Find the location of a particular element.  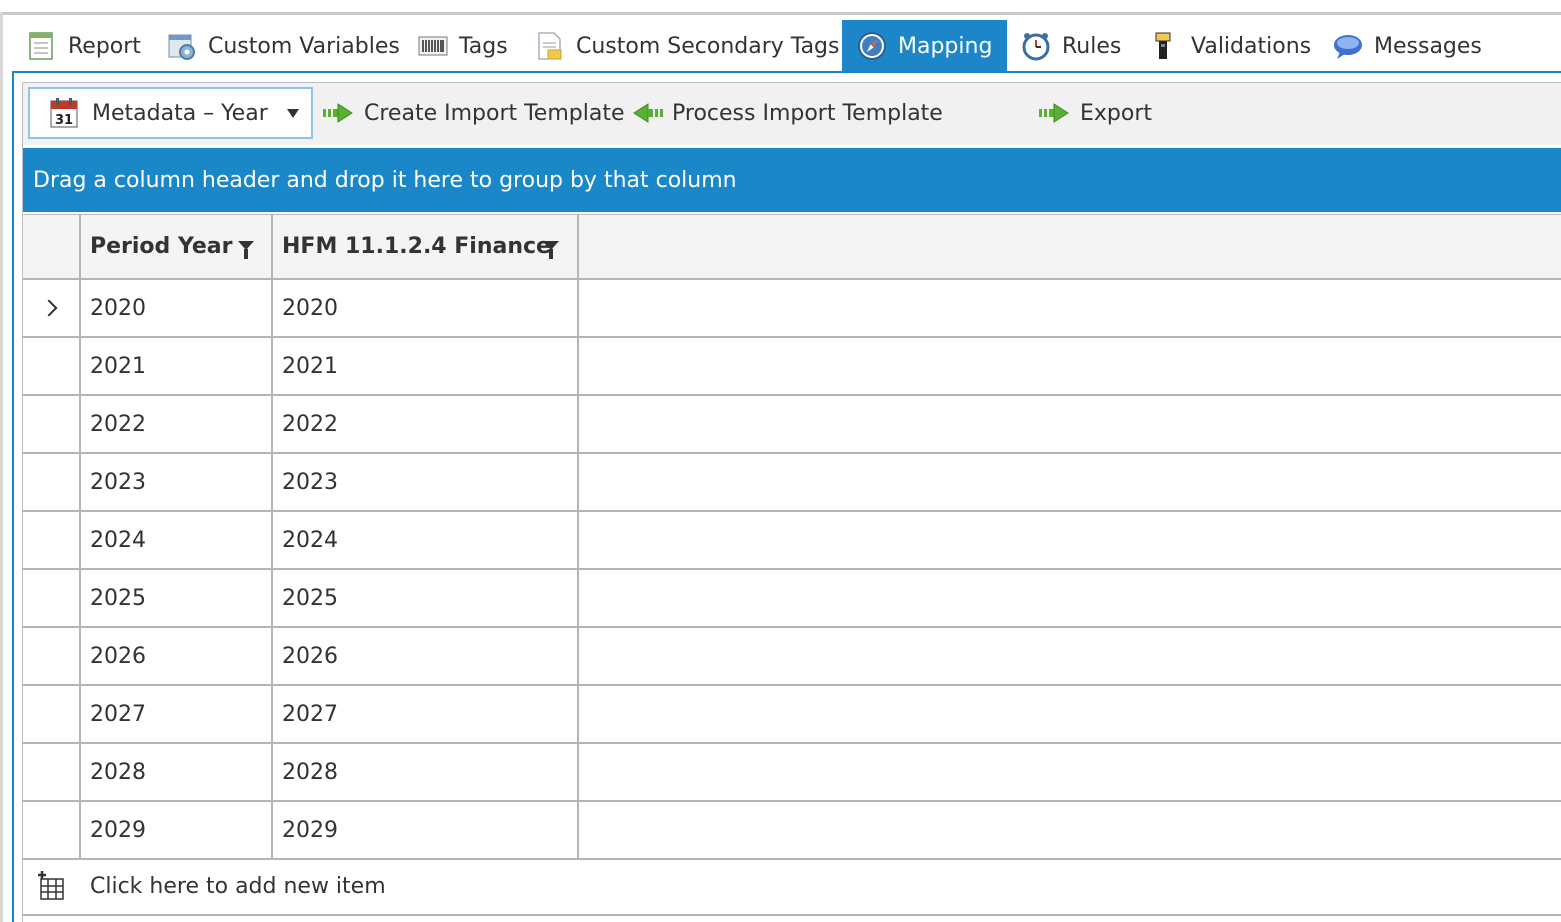

hfm-finance-cell: 2027 is located at coordinates (426, 714).